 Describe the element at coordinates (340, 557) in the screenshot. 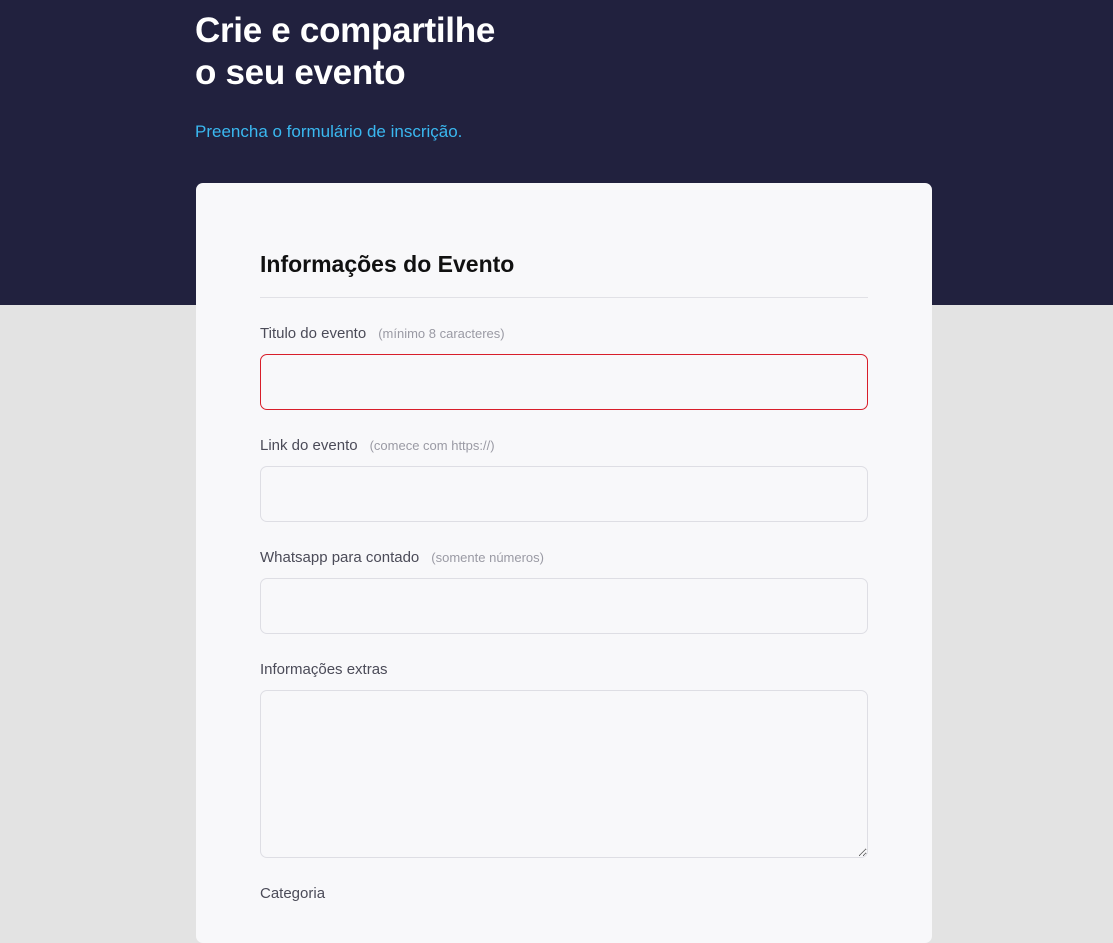

I see `whatsapp-label-text: Whatsapp para contado` at that location.